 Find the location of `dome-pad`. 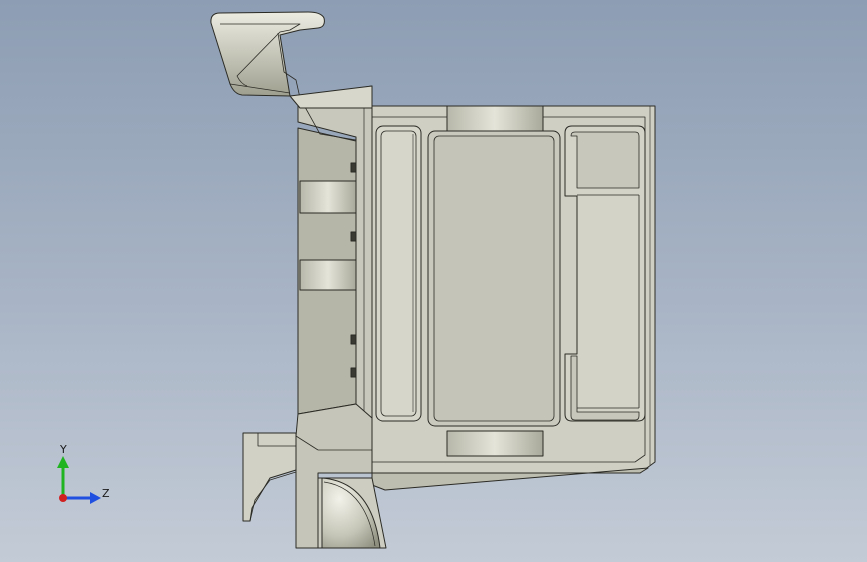

dome-pad is located at coordinates (352, 513).